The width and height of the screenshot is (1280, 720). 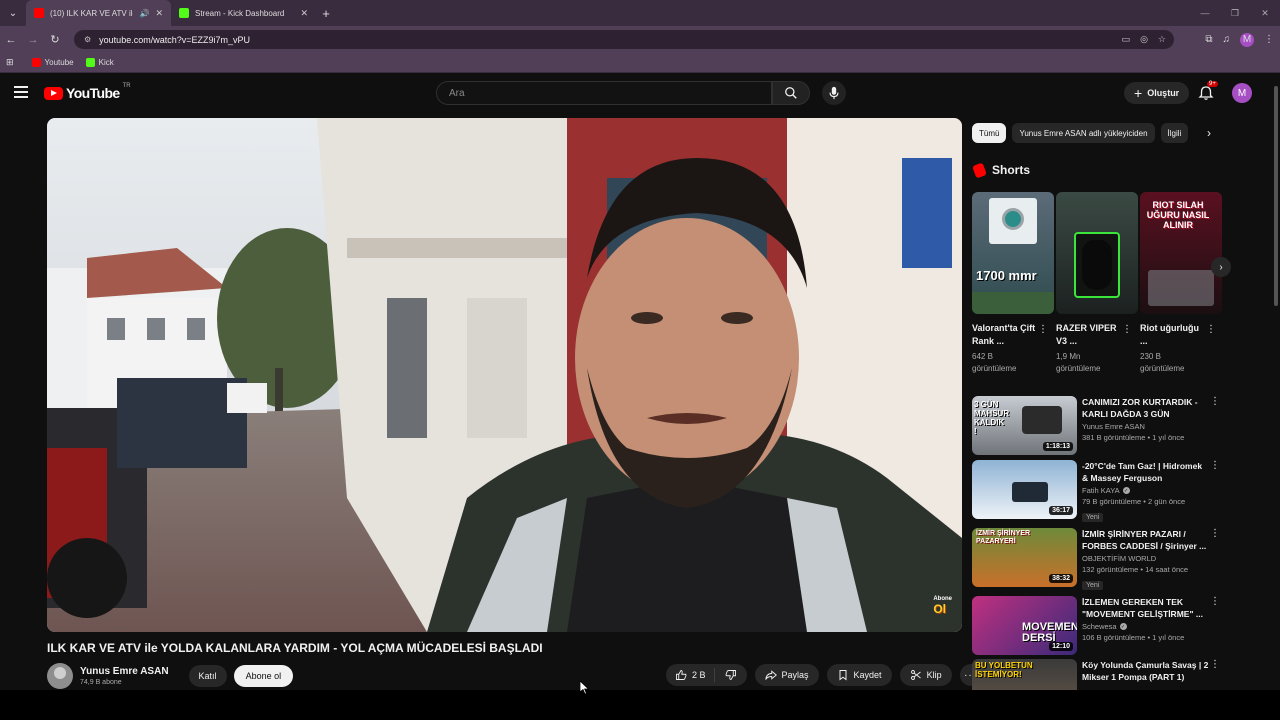 I want to click on scissors-icon, so click(x=915, y=675).